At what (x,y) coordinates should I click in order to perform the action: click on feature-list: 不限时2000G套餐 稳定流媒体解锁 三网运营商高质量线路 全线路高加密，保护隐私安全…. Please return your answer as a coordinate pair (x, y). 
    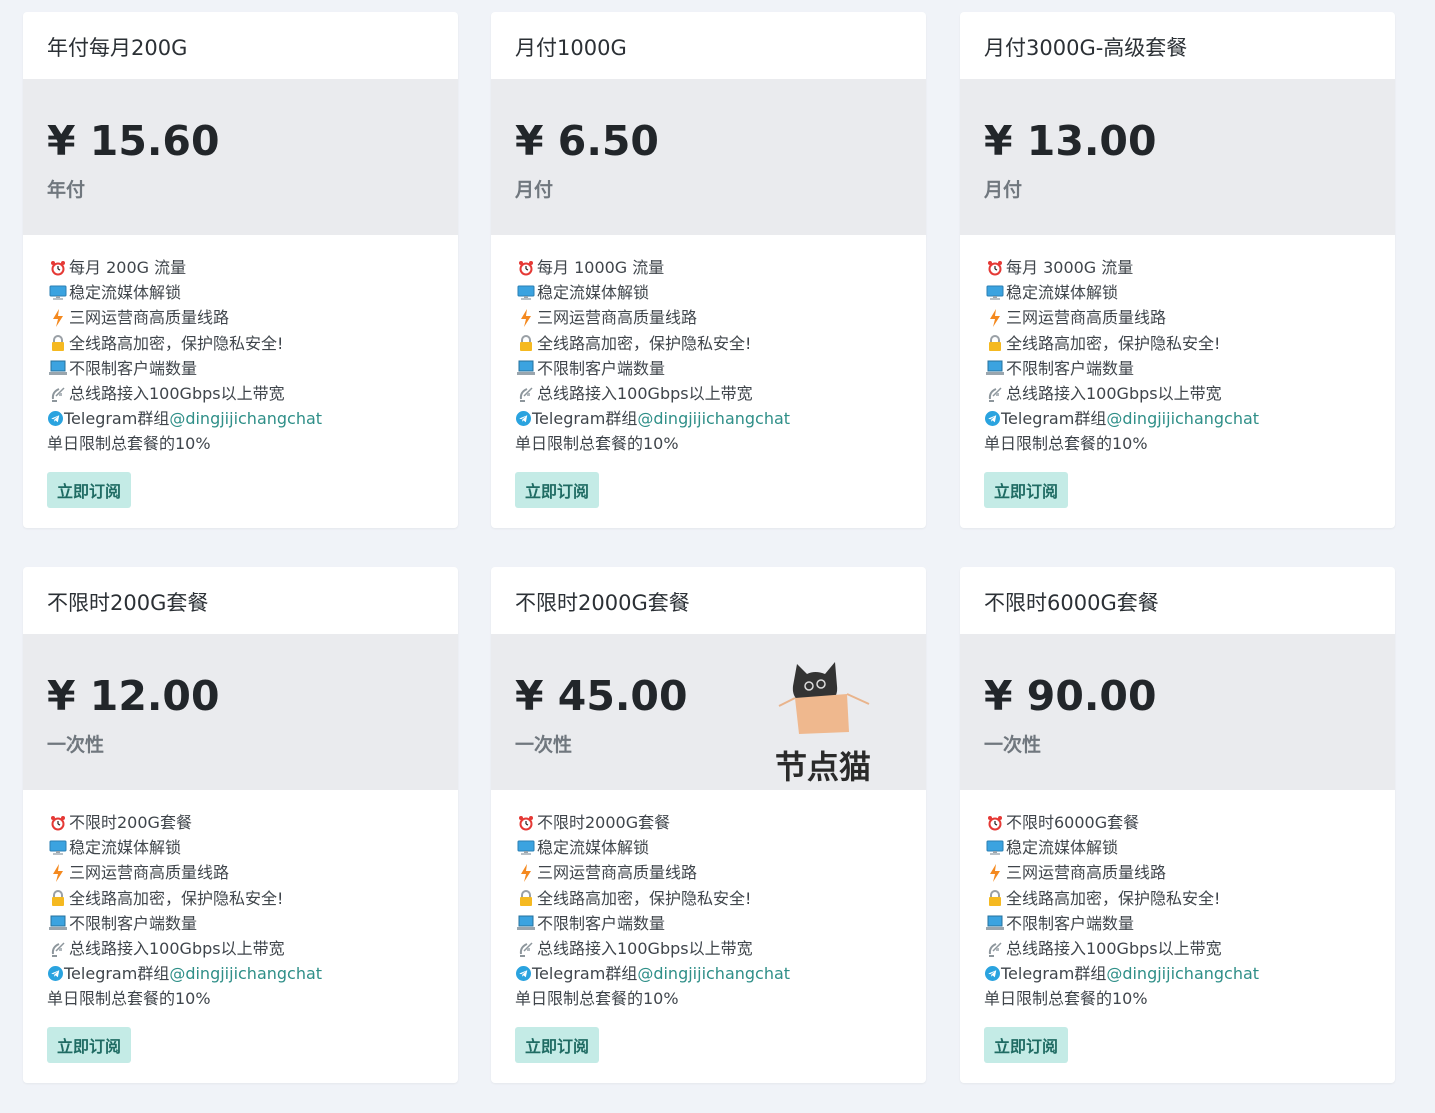
    Looking at the image, I should click on (708, 901).